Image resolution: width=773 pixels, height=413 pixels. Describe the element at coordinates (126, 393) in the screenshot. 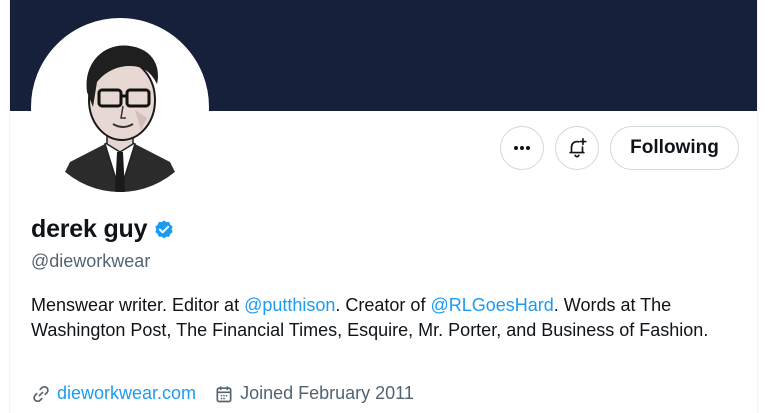

I see `website-link: dieworkwear.com` at that location.